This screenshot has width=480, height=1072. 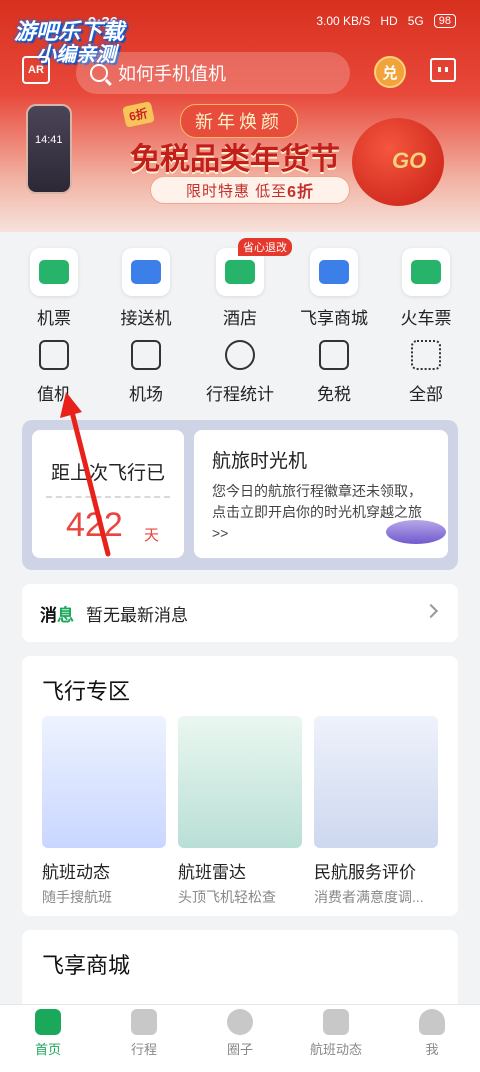 I want to click on map-pin-illustration, so click(x=240, y=782).